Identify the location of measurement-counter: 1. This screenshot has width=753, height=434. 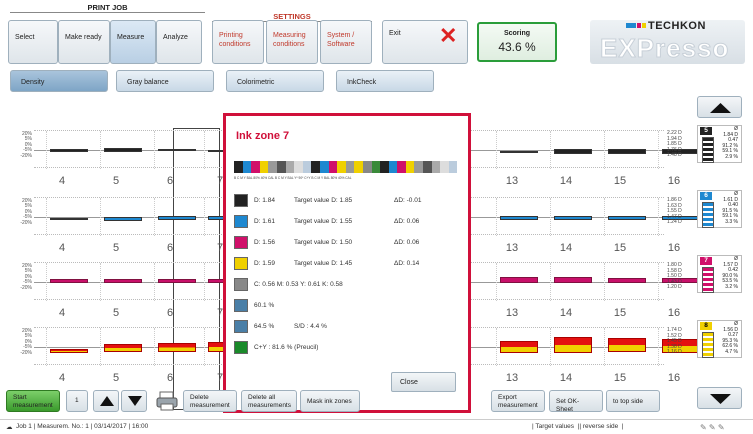
(77, 401).